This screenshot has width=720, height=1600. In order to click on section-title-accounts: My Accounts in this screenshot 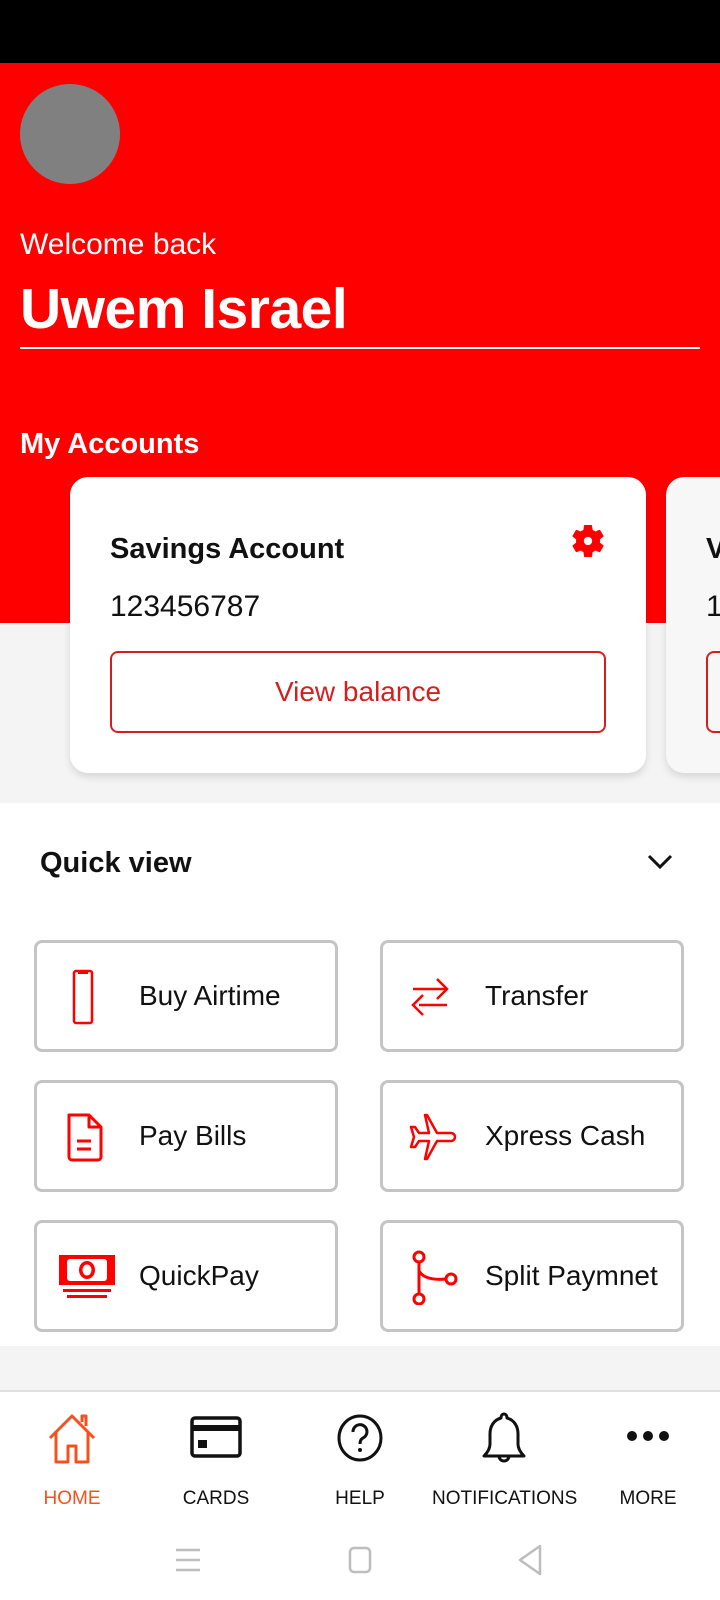, I will do `click(110, 444)`.